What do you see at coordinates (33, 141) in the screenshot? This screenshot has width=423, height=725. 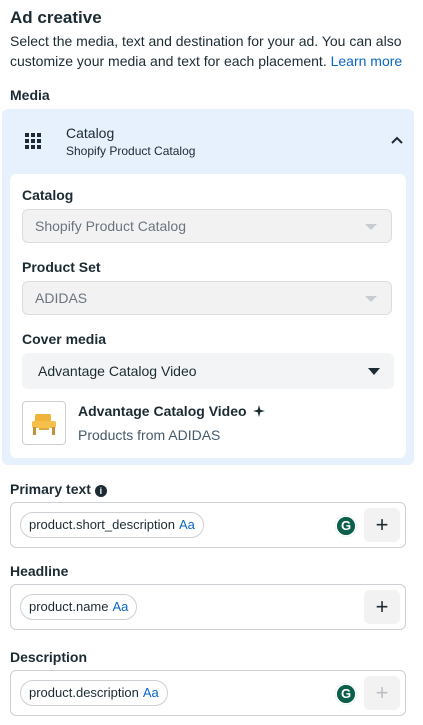 I see `grid-icon` at bounding box center [33, 141].